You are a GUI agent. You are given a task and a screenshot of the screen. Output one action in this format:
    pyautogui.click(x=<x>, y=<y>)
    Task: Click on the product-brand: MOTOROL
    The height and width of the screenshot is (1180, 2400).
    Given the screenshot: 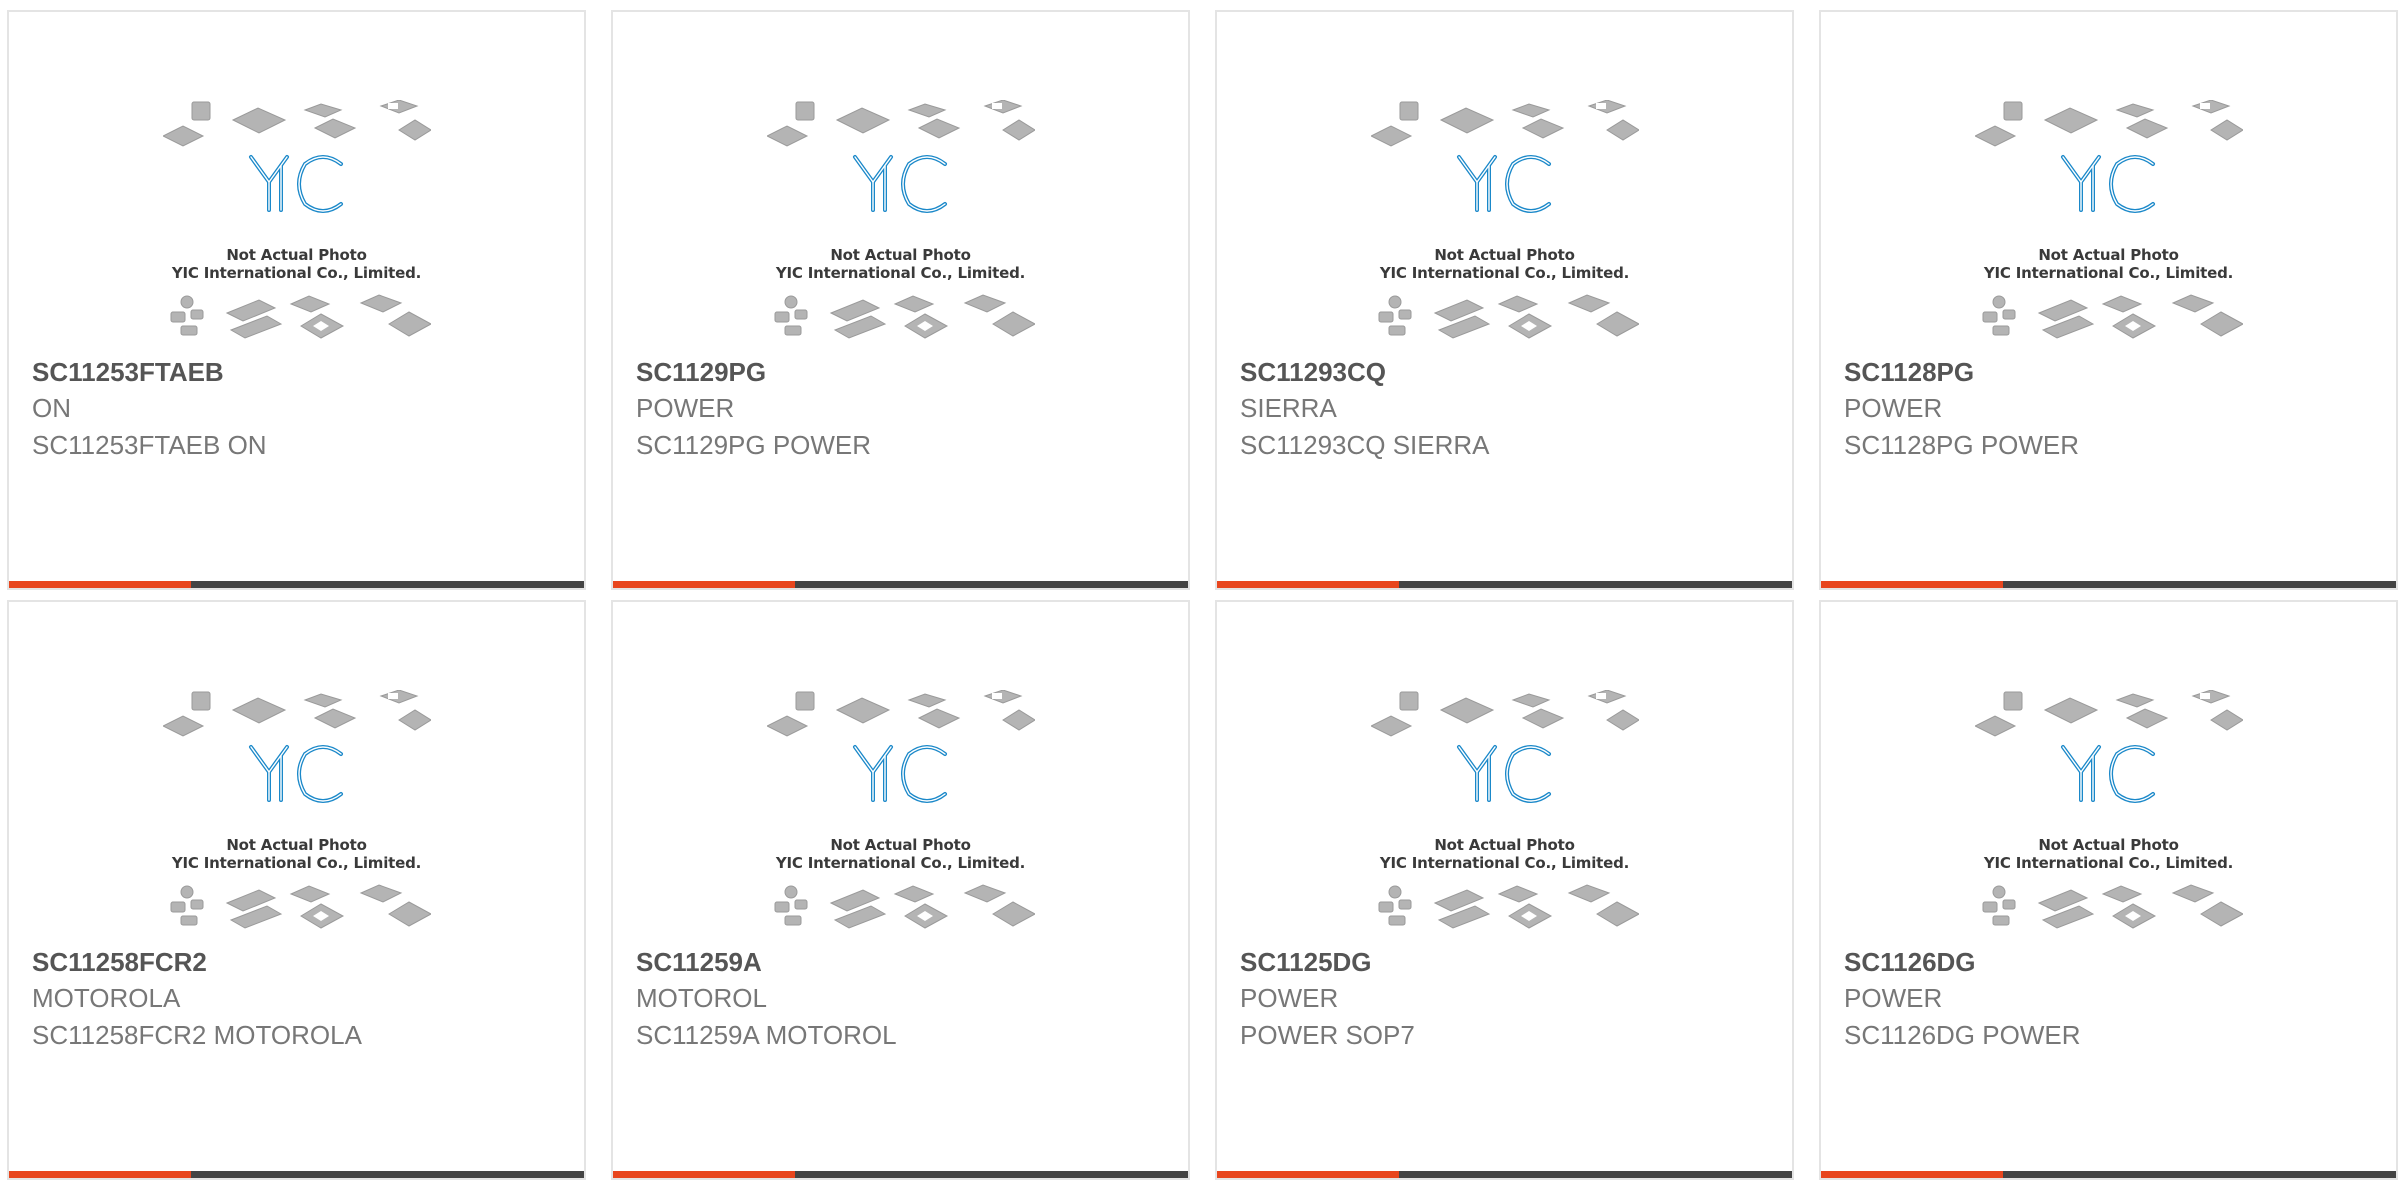 What is the action you would take?
    pyautogui.click(x=701, y=998)
    